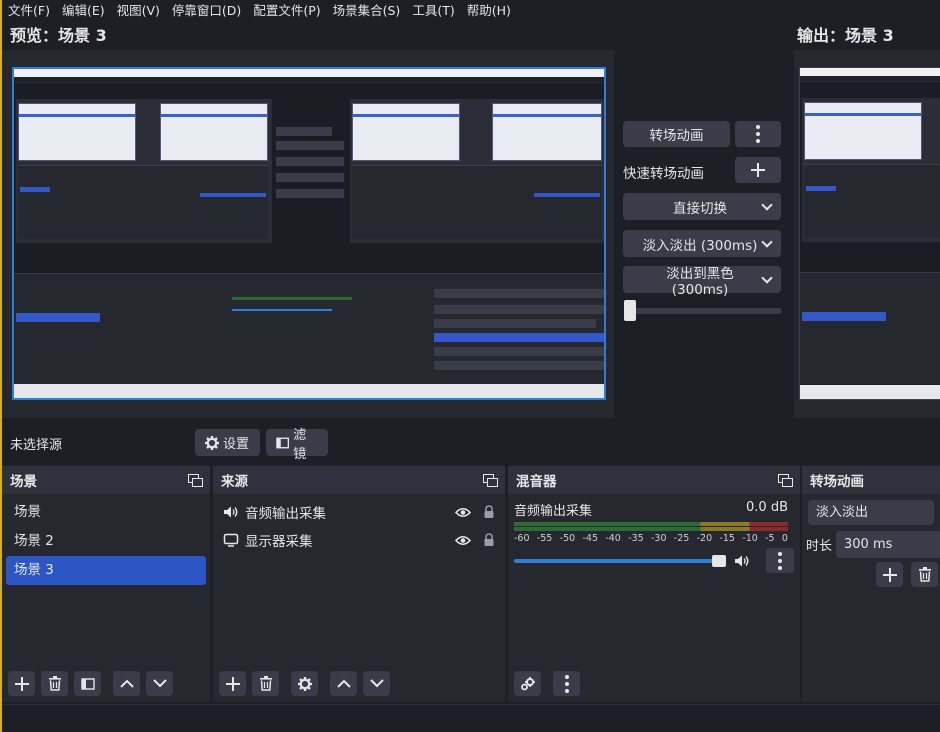 The width and height of the screenshot is (940, 732). What do you see at coordinates (871, 512) in the screenshot?
I see `transition-select: 淡入淡出` at bounding box center [871, 512].